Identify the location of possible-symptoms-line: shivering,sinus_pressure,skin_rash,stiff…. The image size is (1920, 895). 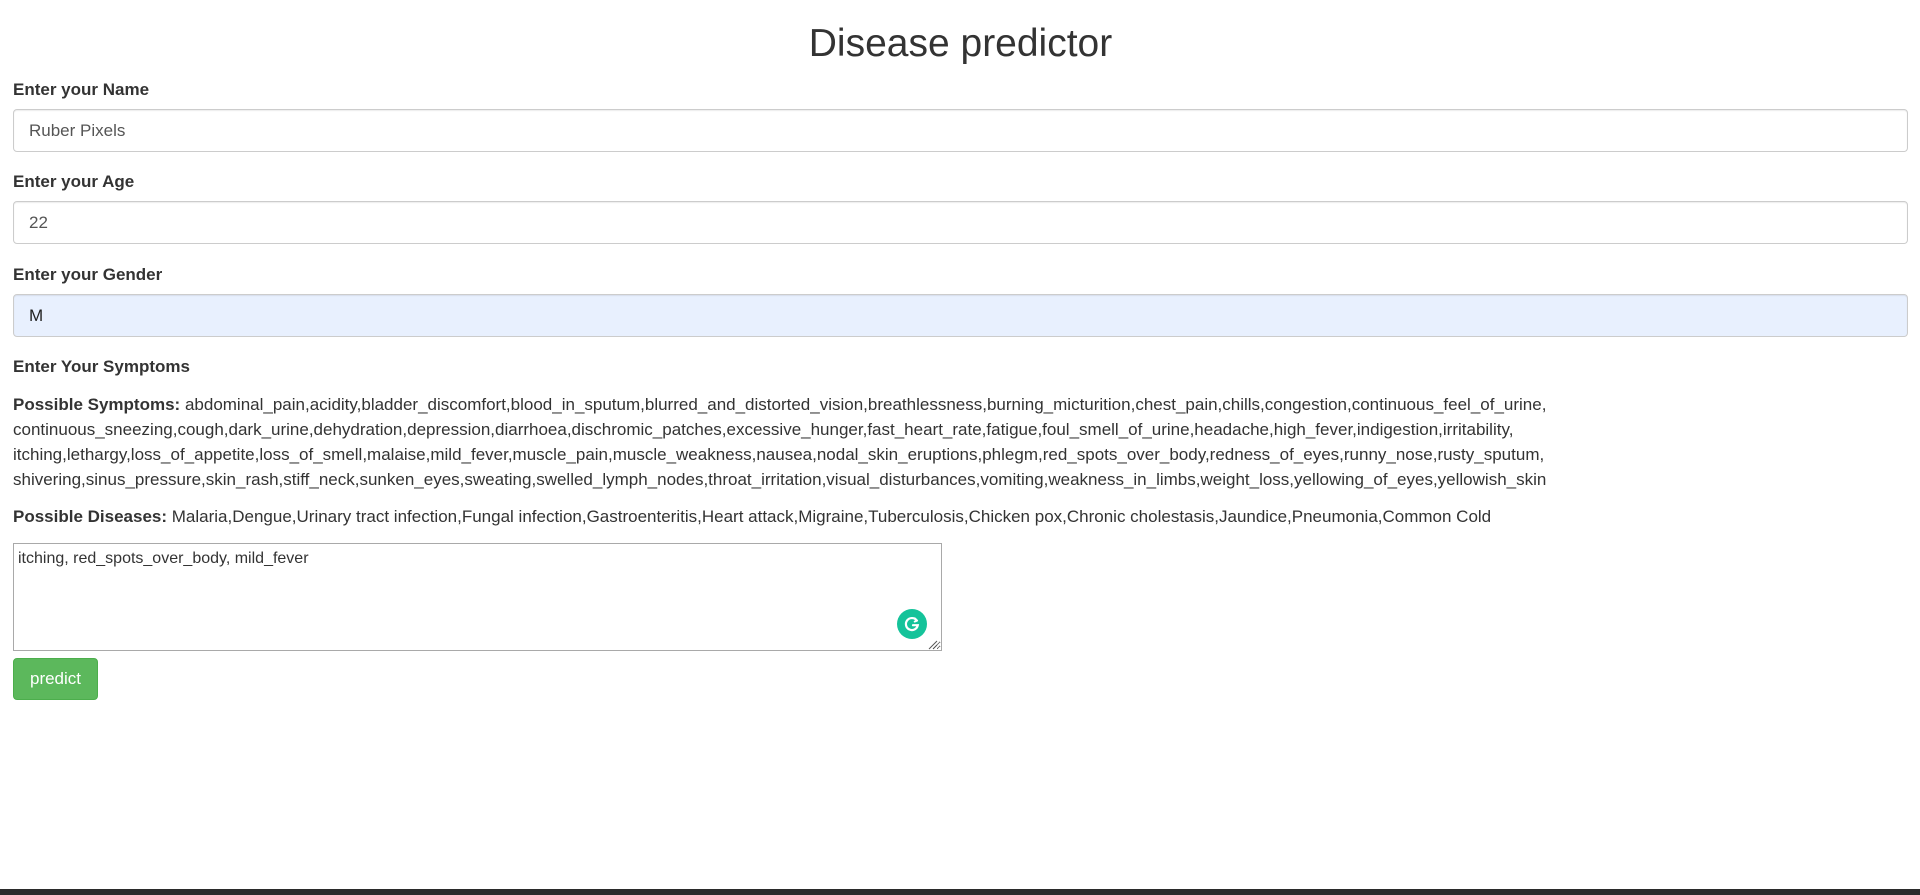
(780, 479).